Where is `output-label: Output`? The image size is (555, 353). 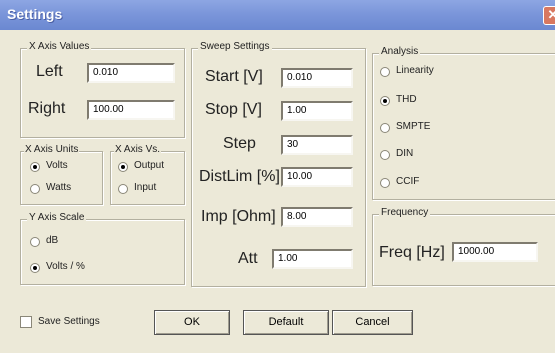 output-label: Output is located at coordinates (149, 165).